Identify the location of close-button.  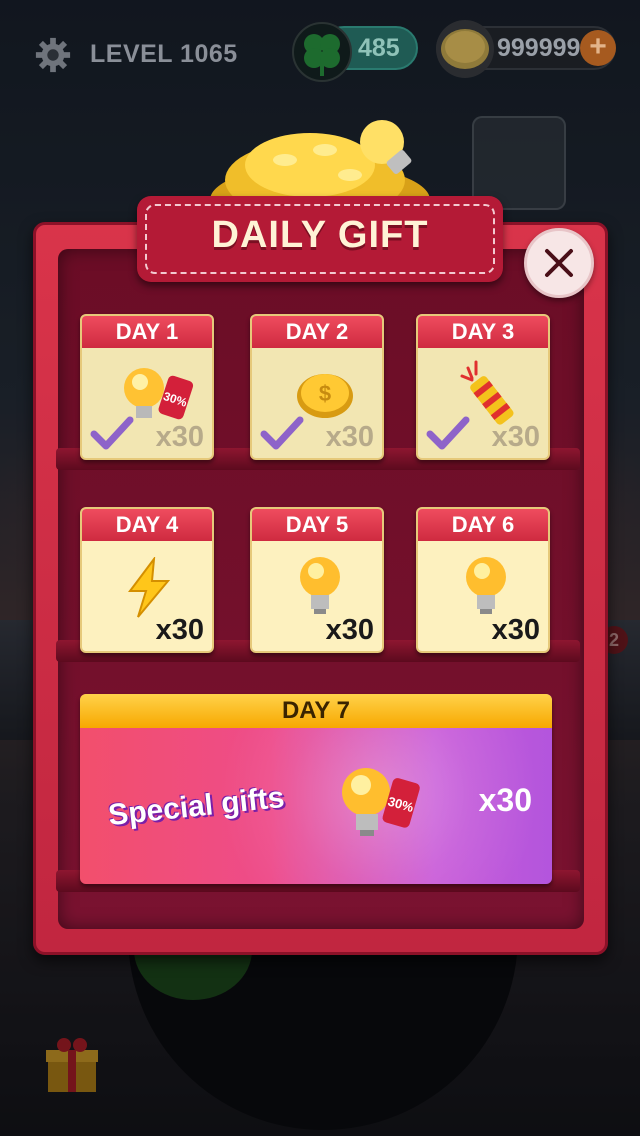
(559, 263).